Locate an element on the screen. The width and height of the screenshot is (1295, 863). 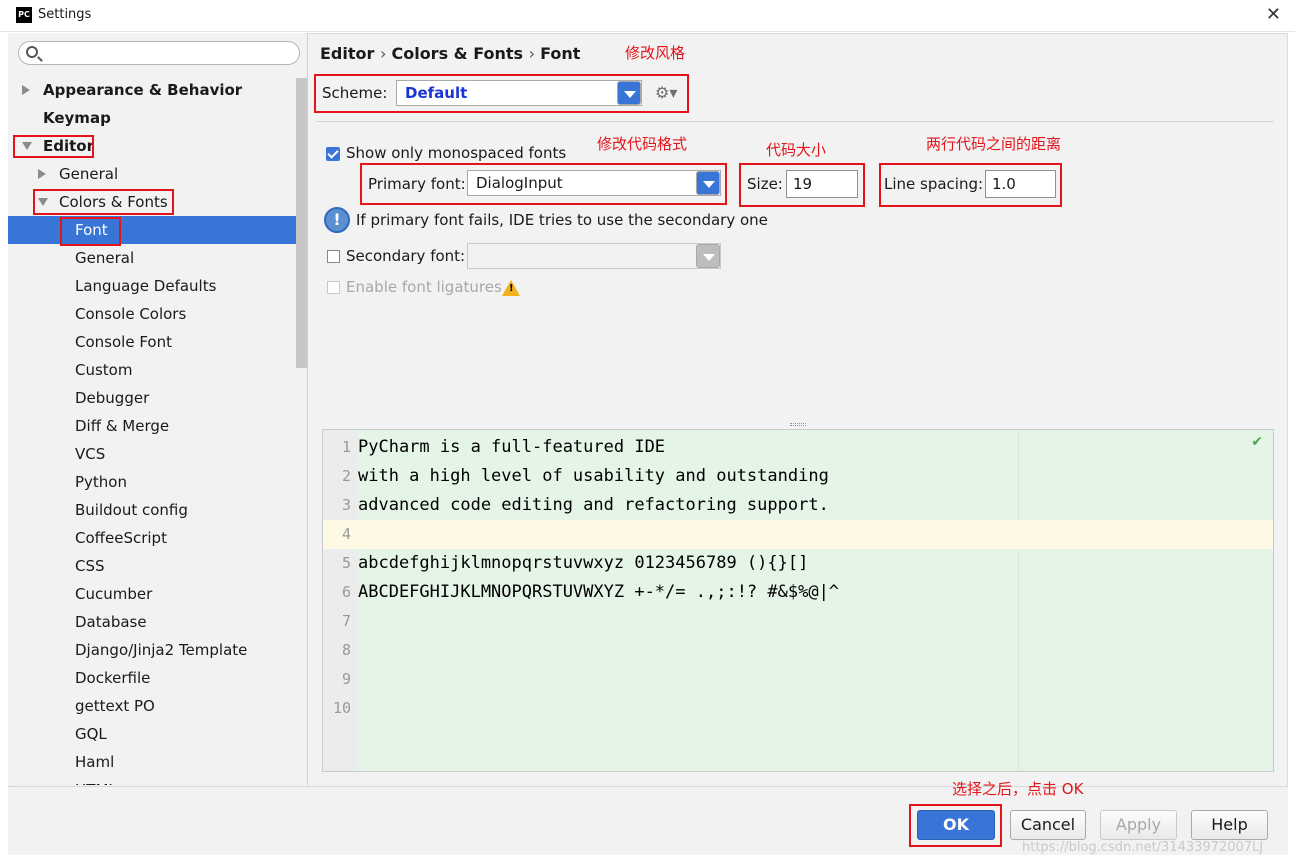
secondary-font-dropdown is located at coordinates (594, 256).